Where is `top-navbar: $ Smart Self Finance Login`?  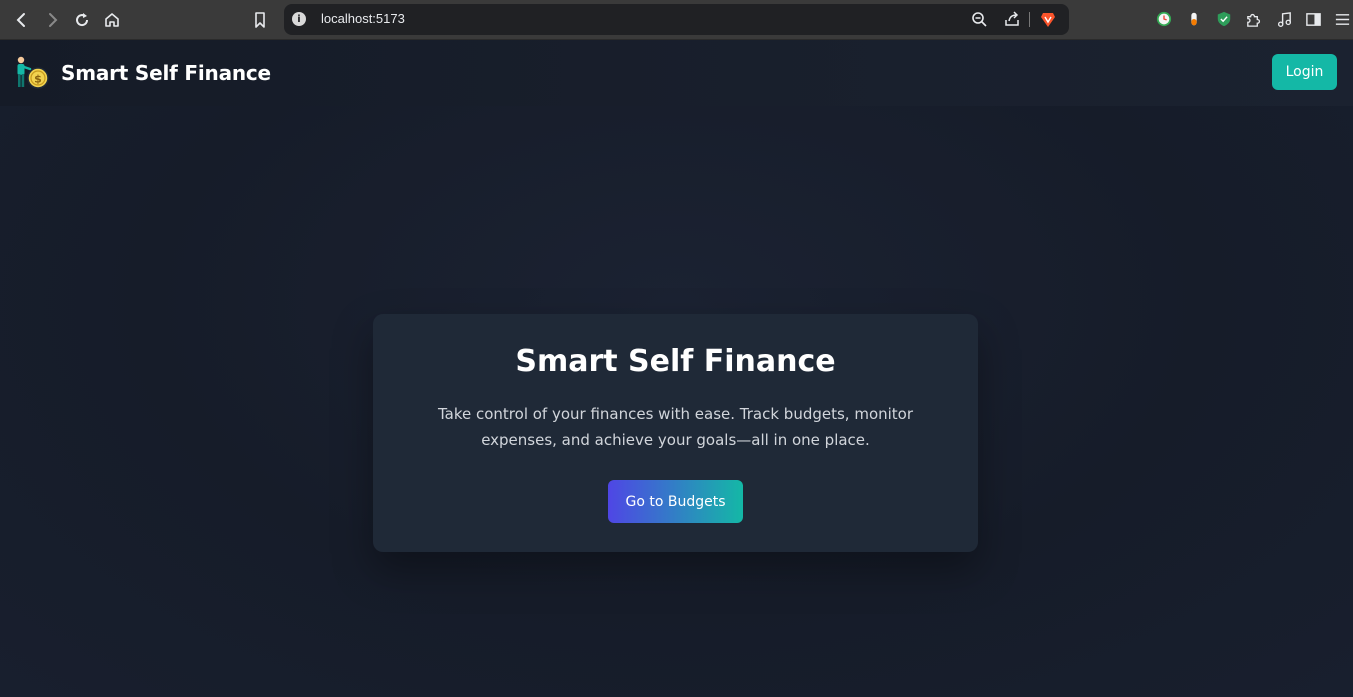 top-navbar: $ Smart Self Finance Login is located at coordinates (676, 73).